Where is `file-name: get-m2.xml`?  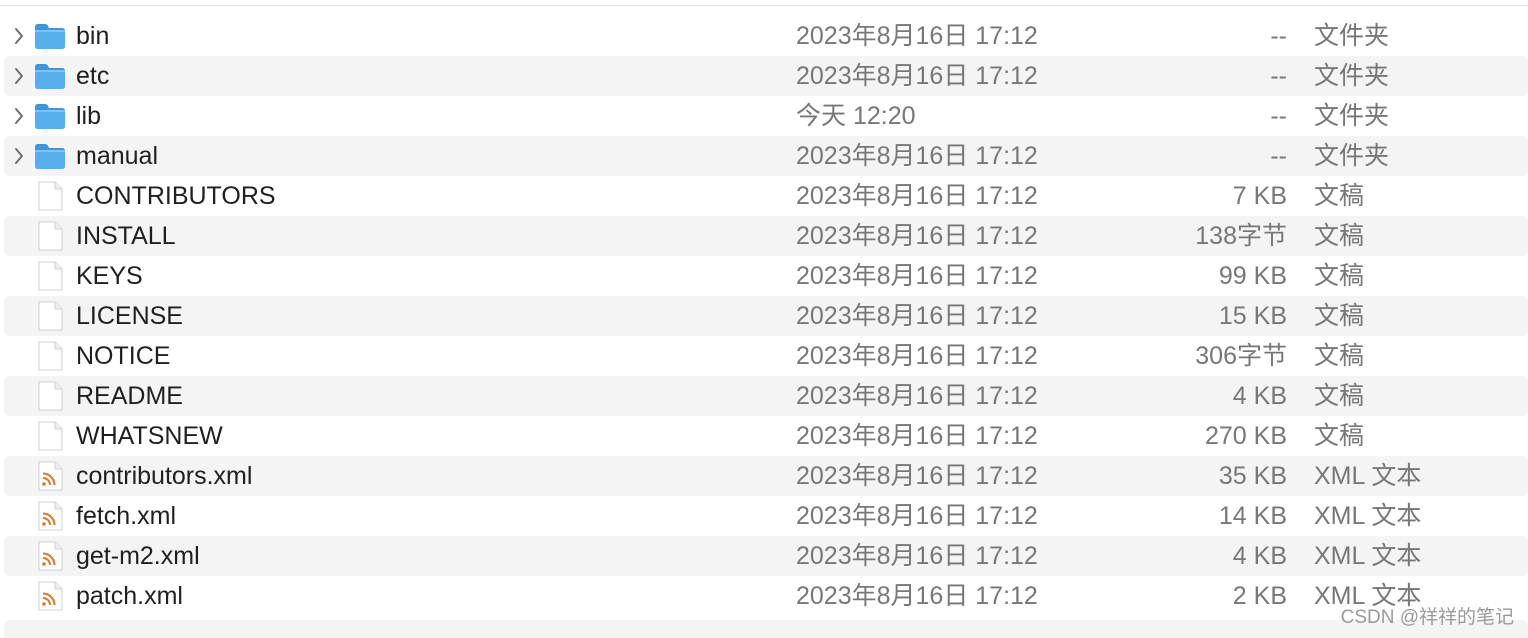
file-name: get-m2.xml is located at coordinates (138, 556).